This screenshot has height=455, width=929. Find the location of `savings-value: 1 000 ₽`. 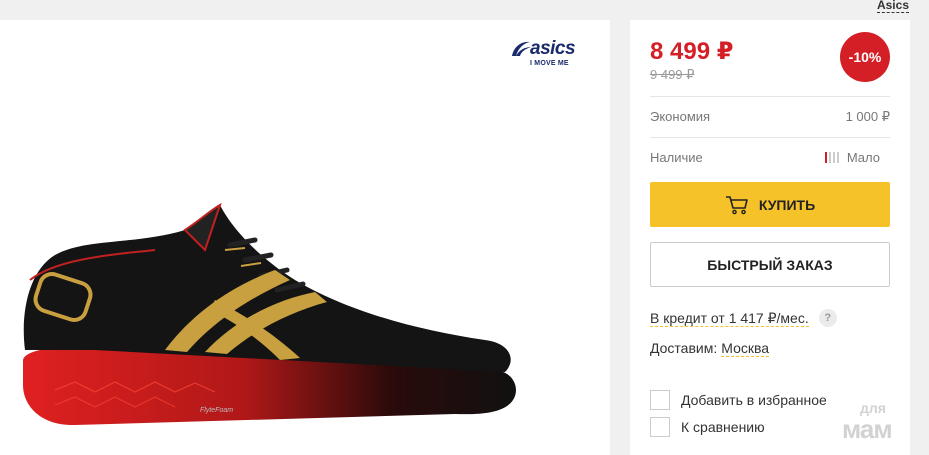

savings-value: 1 000 ₽ is located at coordinates (867, 116).